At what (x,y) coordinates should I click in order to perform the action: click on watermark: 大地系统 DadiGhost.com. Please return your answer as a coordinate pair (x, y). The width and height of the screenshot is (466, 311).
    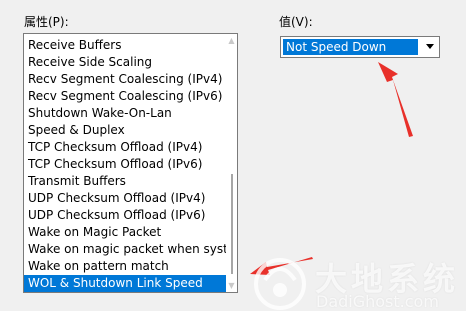
    Looking at the image, I should click on (353, 280).